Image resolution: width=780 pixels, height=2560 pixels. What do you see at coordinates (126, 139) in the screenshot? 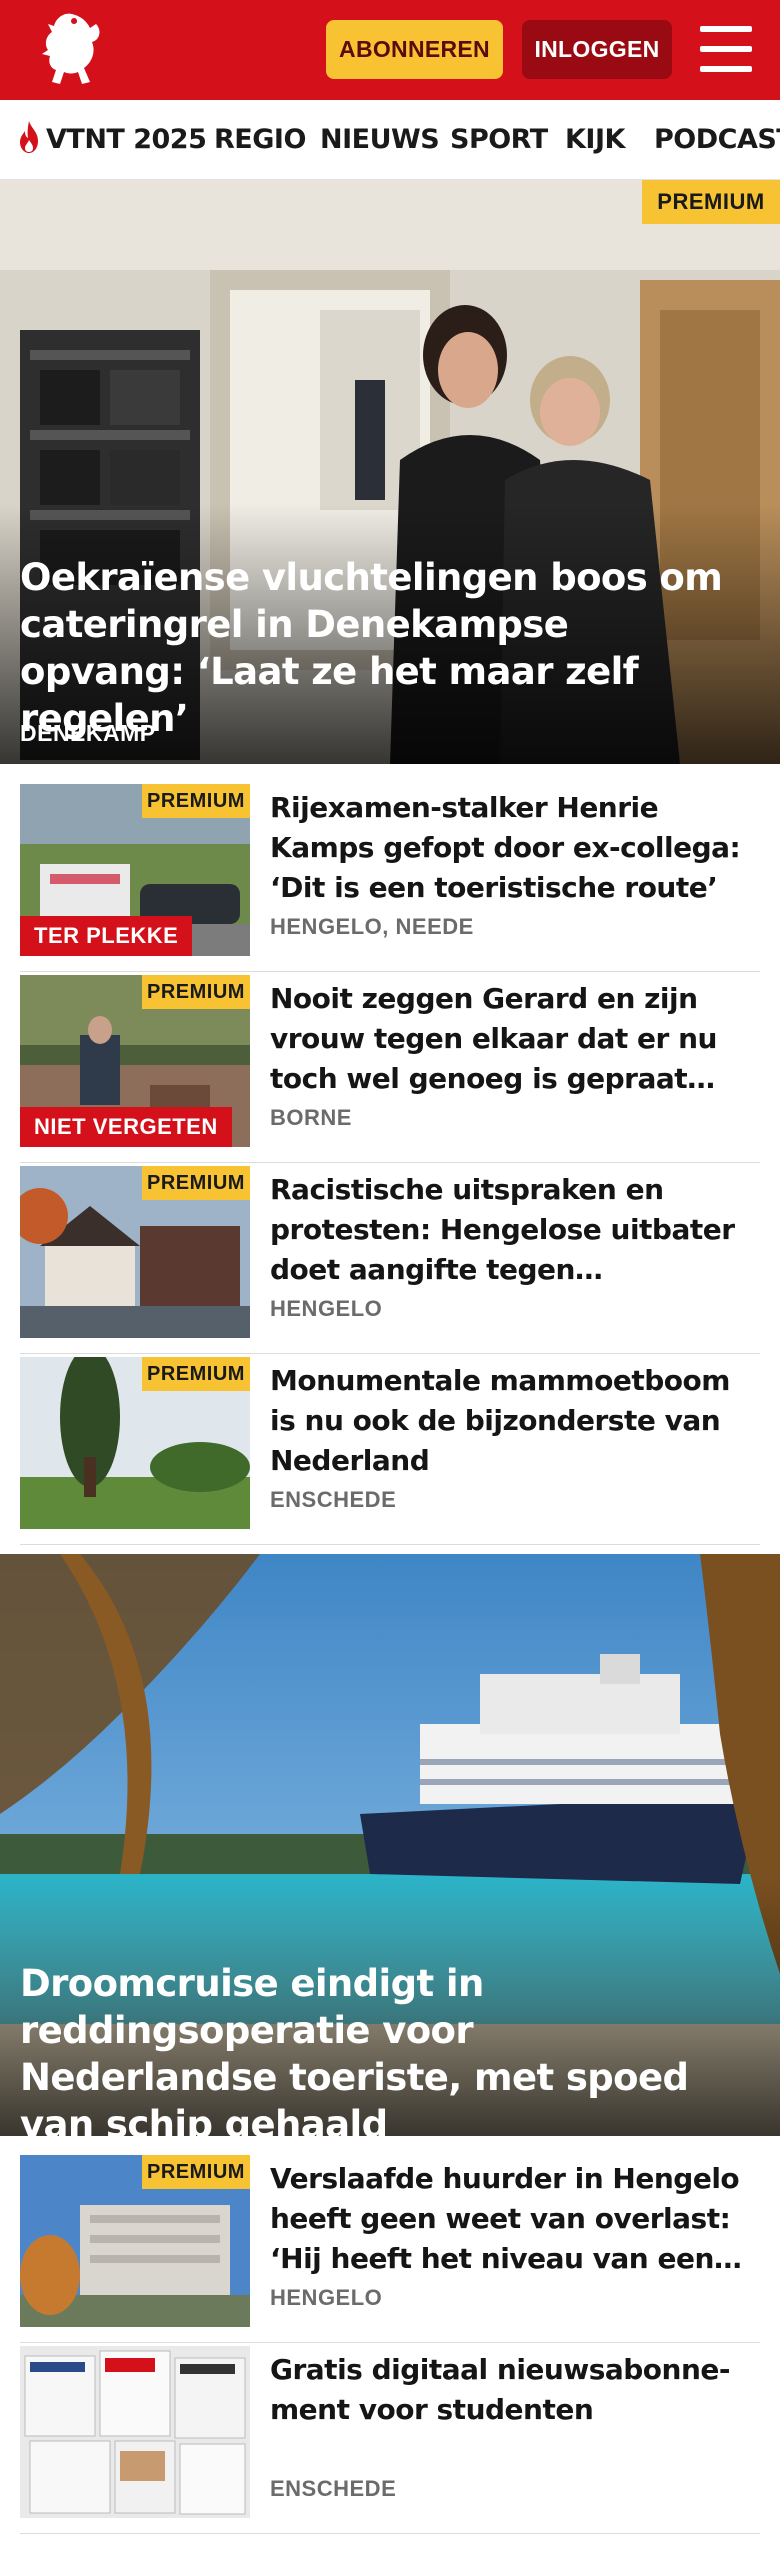
I see `nav-label-vtnt: VTNT 2025` at bounding box center [126, 139].